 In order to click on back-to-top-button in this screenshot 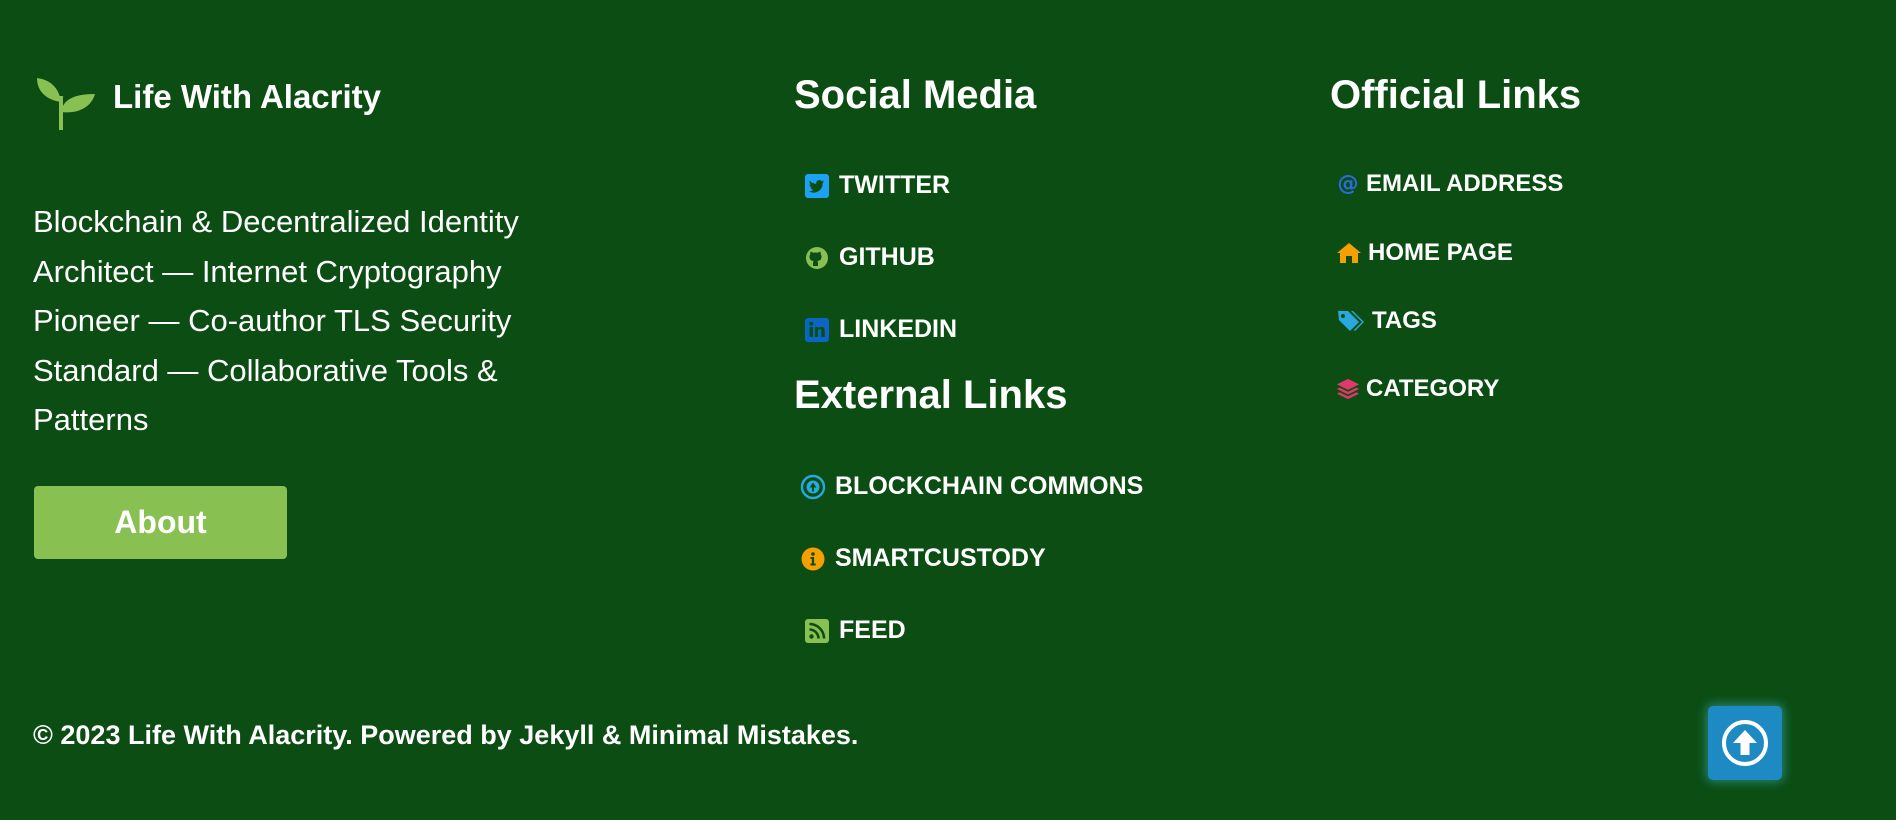, I will do `click(1745, 743)`.